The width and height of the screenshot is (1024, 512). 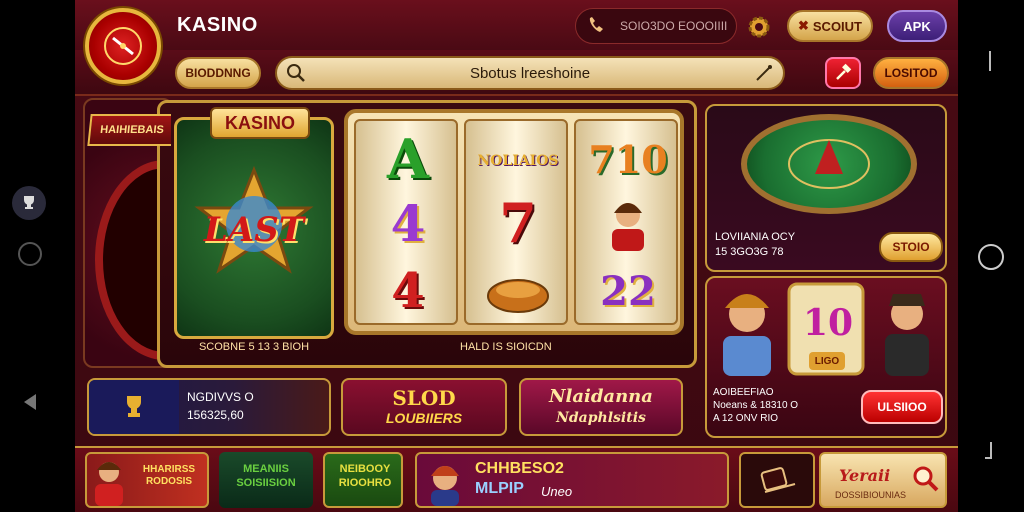 I want to click on roulette-table-panel: LOVIIANIA OCY 15 3GO3G 78 STOIO, so click(x=826, y=188).